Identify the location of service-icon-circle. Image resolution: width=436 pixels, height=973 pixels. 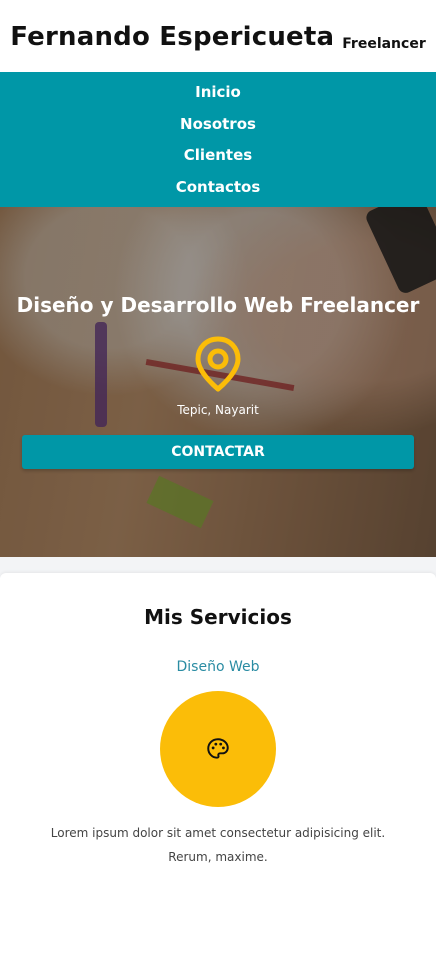
(218, 749).